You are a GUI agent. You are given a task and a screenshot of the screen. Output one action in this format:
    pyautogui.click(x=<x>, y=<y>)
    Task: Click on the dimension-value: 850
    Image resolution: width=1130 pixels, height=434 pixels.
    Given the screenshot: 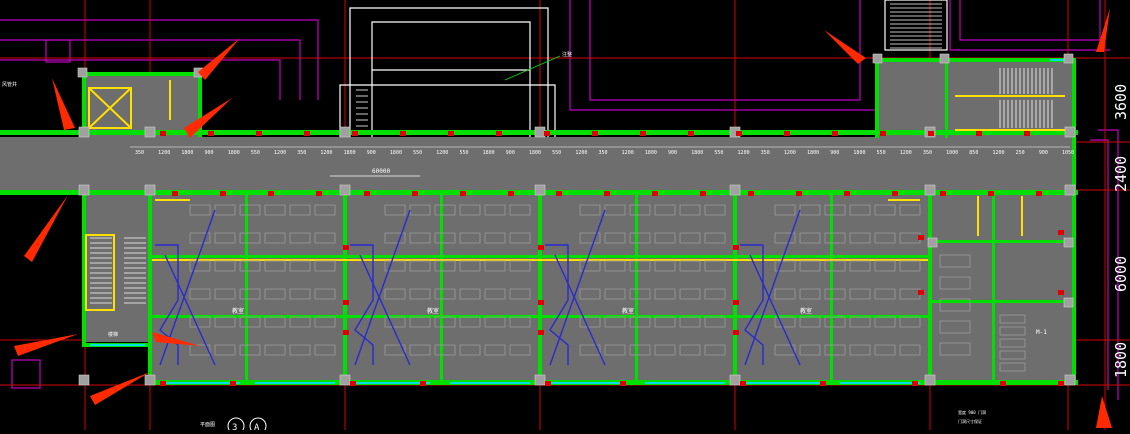 What is the action you would take?
    pyautogui.click(x=973, y=153)
    